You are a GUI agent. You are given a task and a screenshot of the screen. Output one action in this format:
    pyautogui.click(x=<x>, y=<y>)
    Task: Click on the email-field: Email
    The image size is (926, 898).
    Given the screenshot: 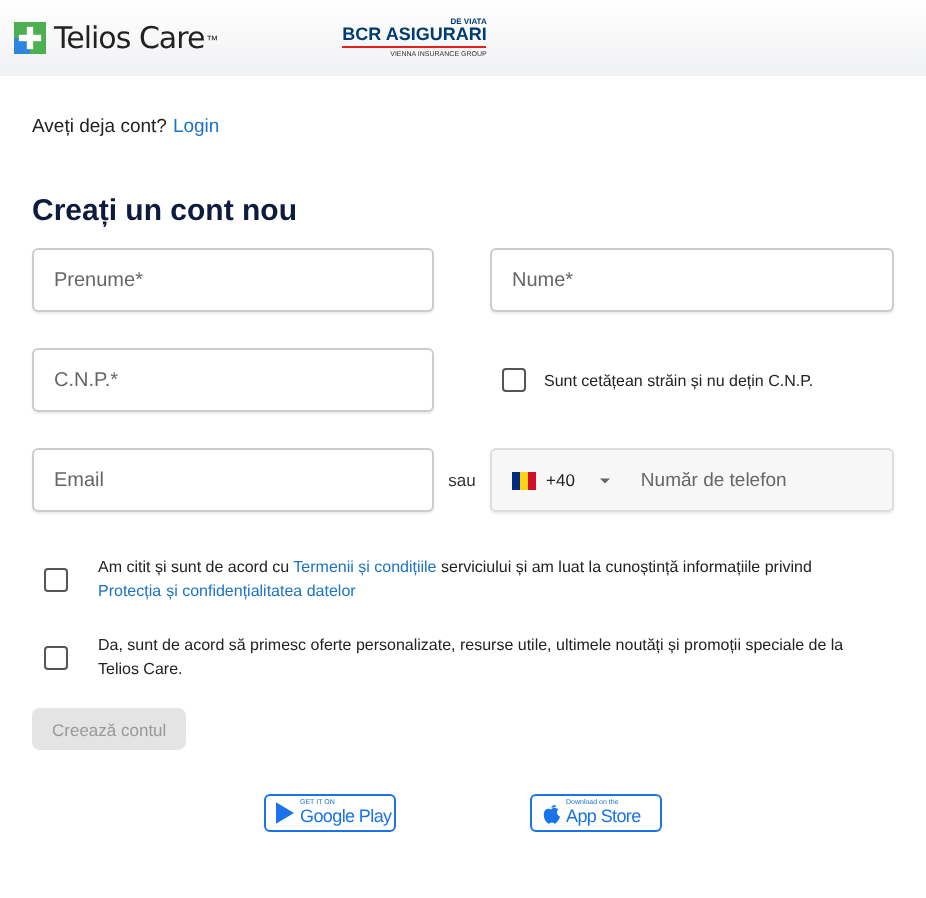 What is the action you would take?
    pyautogui.click(x=233, y=480)
    